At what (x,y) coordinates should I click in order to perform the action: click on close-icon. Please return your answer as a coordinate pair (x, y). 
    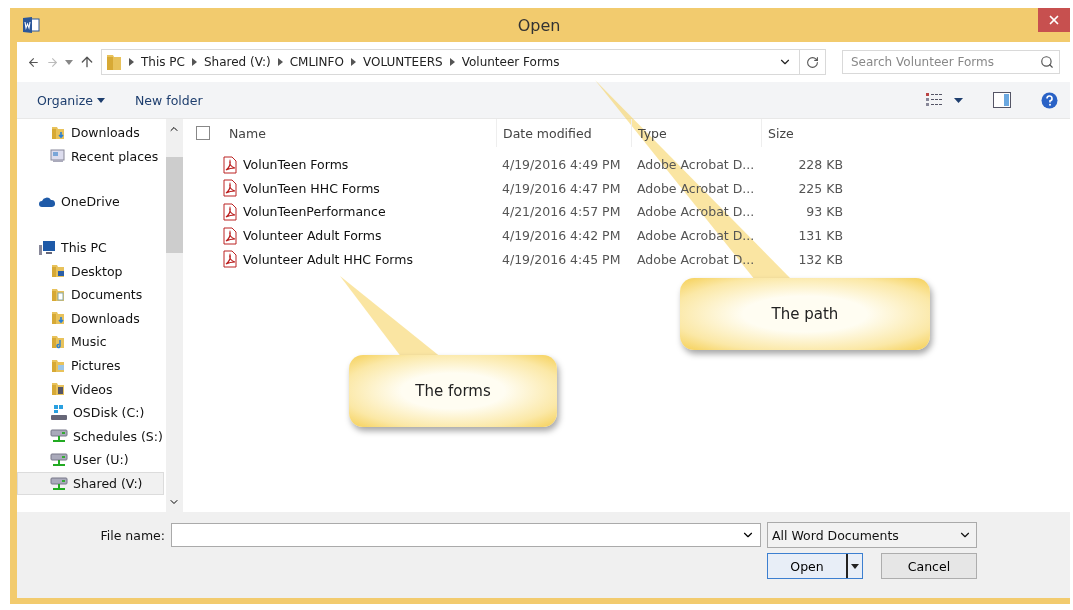
    Looking at the image, I should click on (1054, 20).